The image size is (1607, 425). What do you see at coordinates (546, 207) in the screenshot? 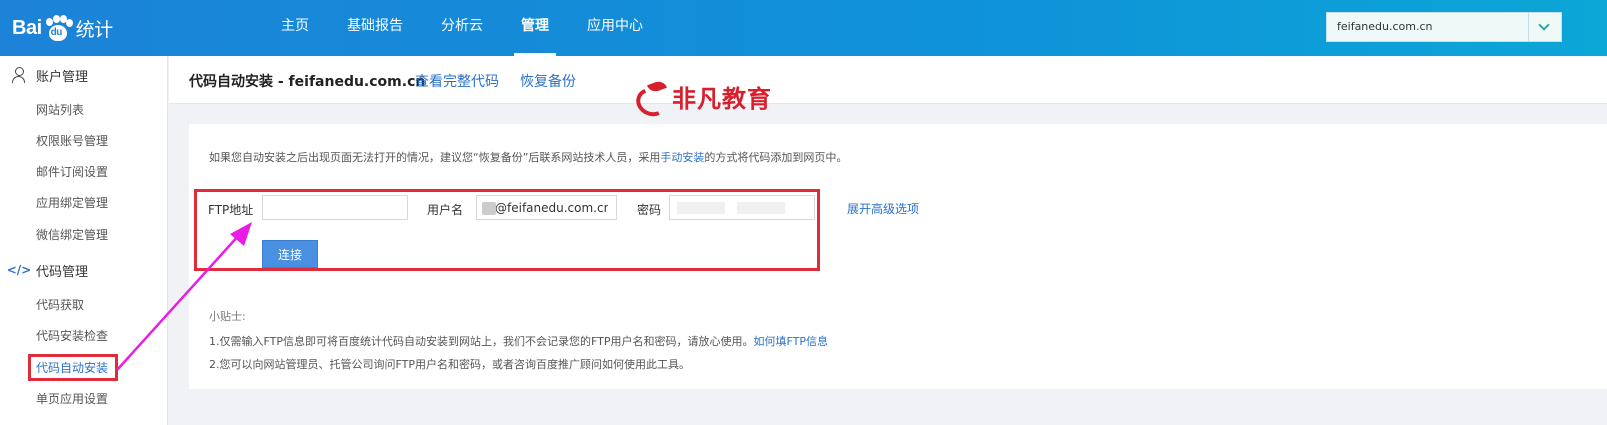
I see `username-input` at bounding box center [546, 207].